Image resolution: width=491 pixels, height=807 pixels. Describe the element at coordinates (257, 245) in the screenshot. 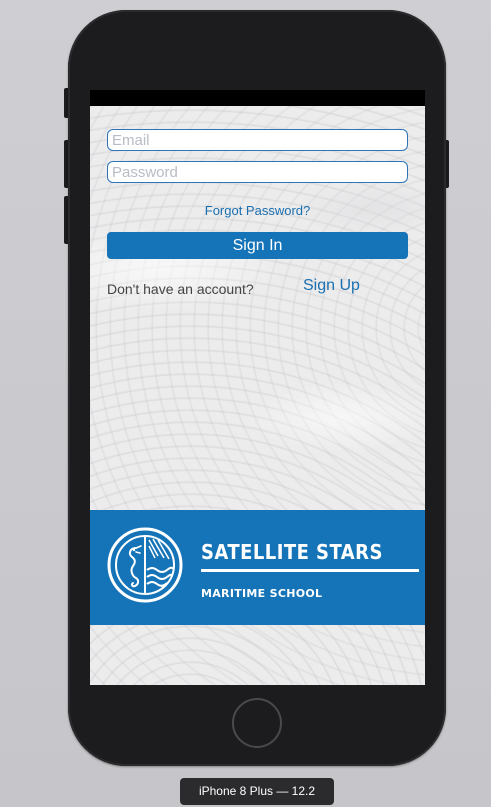

I see `sign-in-button: Sign In` at that location.